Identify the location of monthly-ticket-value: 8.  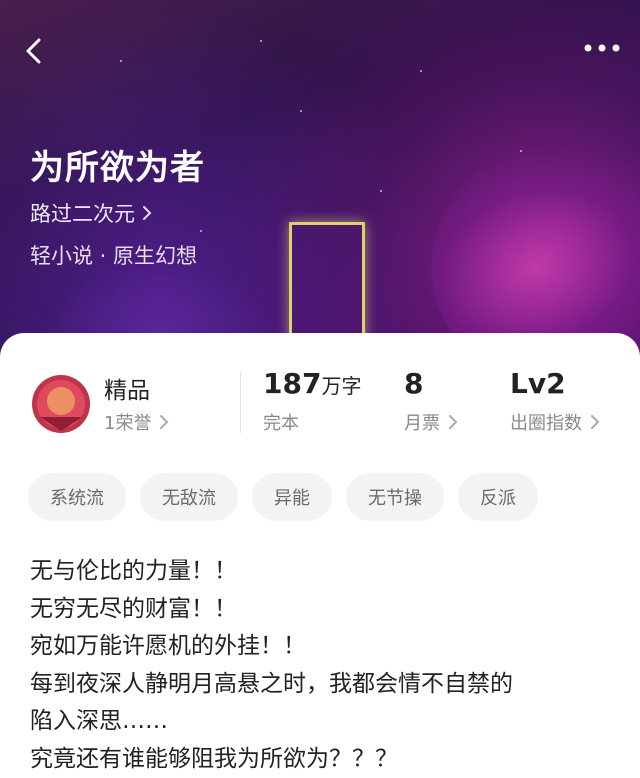
(414, 383).